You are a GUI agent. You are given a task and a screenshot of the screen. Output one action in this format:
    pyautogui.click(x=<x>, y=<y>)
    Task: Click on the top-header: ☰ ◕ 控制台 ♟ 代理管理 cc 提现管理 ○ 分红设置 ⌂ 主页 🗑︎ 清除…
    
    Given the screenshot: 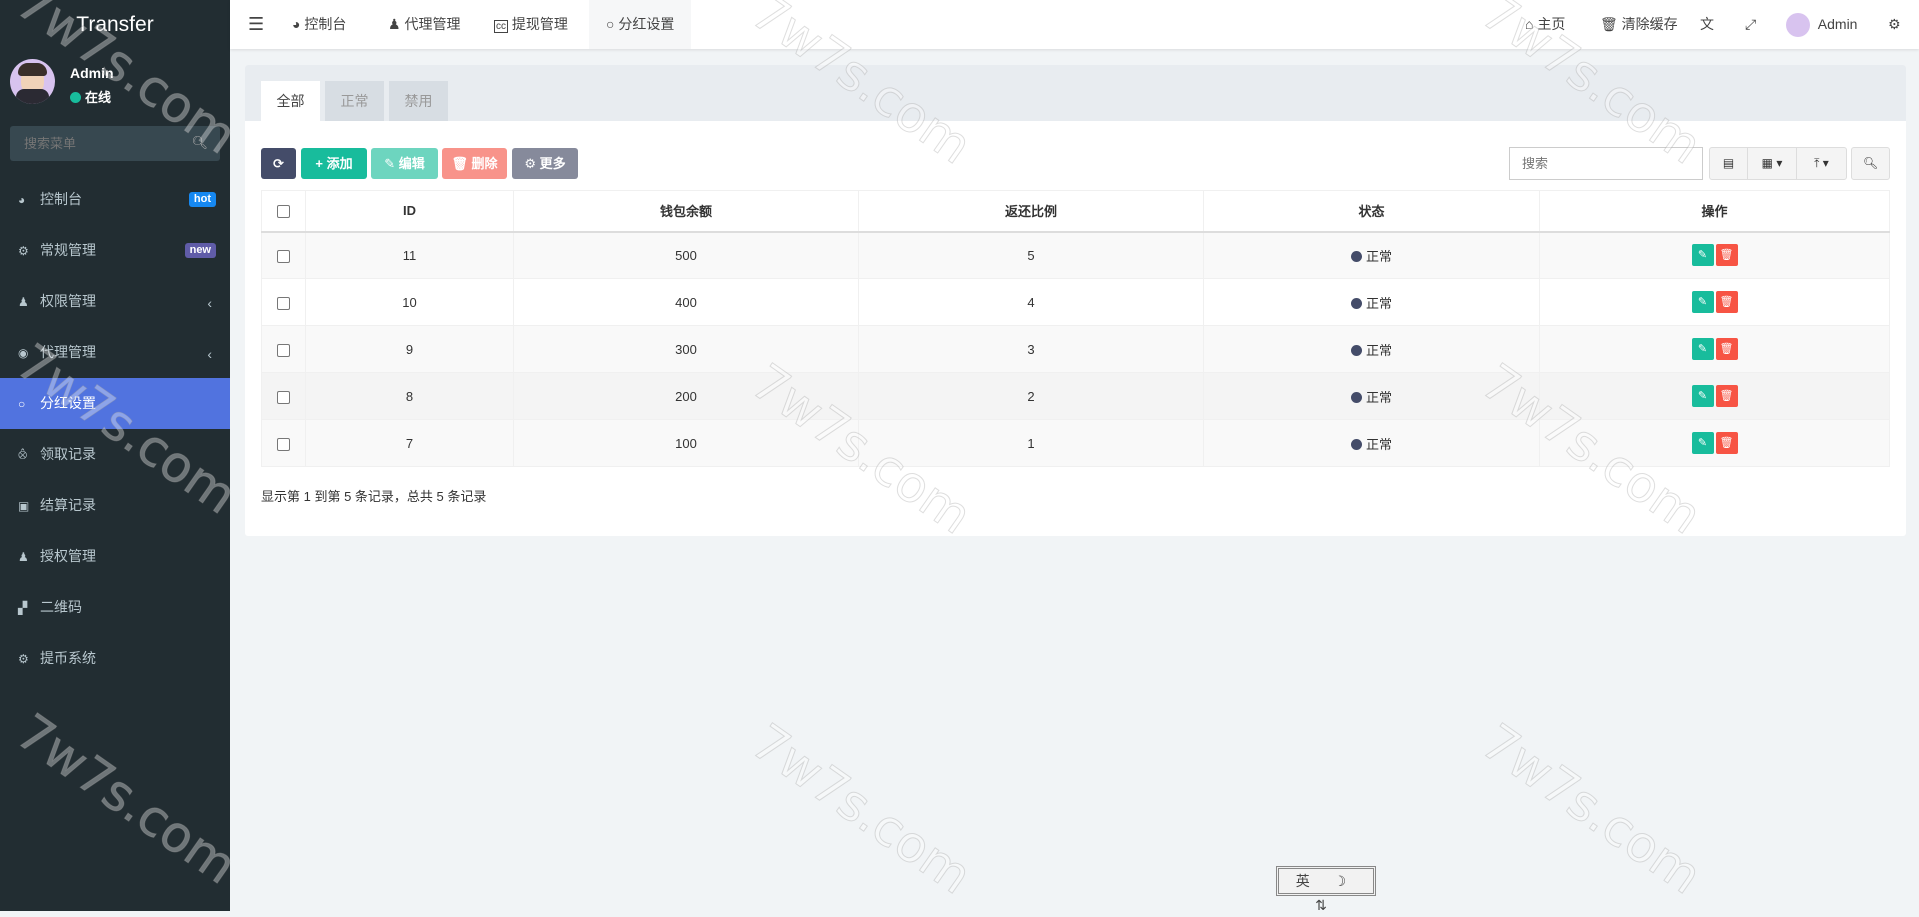 What is the action you would take?
    pyautogui.click(x=1074, y=24)
    